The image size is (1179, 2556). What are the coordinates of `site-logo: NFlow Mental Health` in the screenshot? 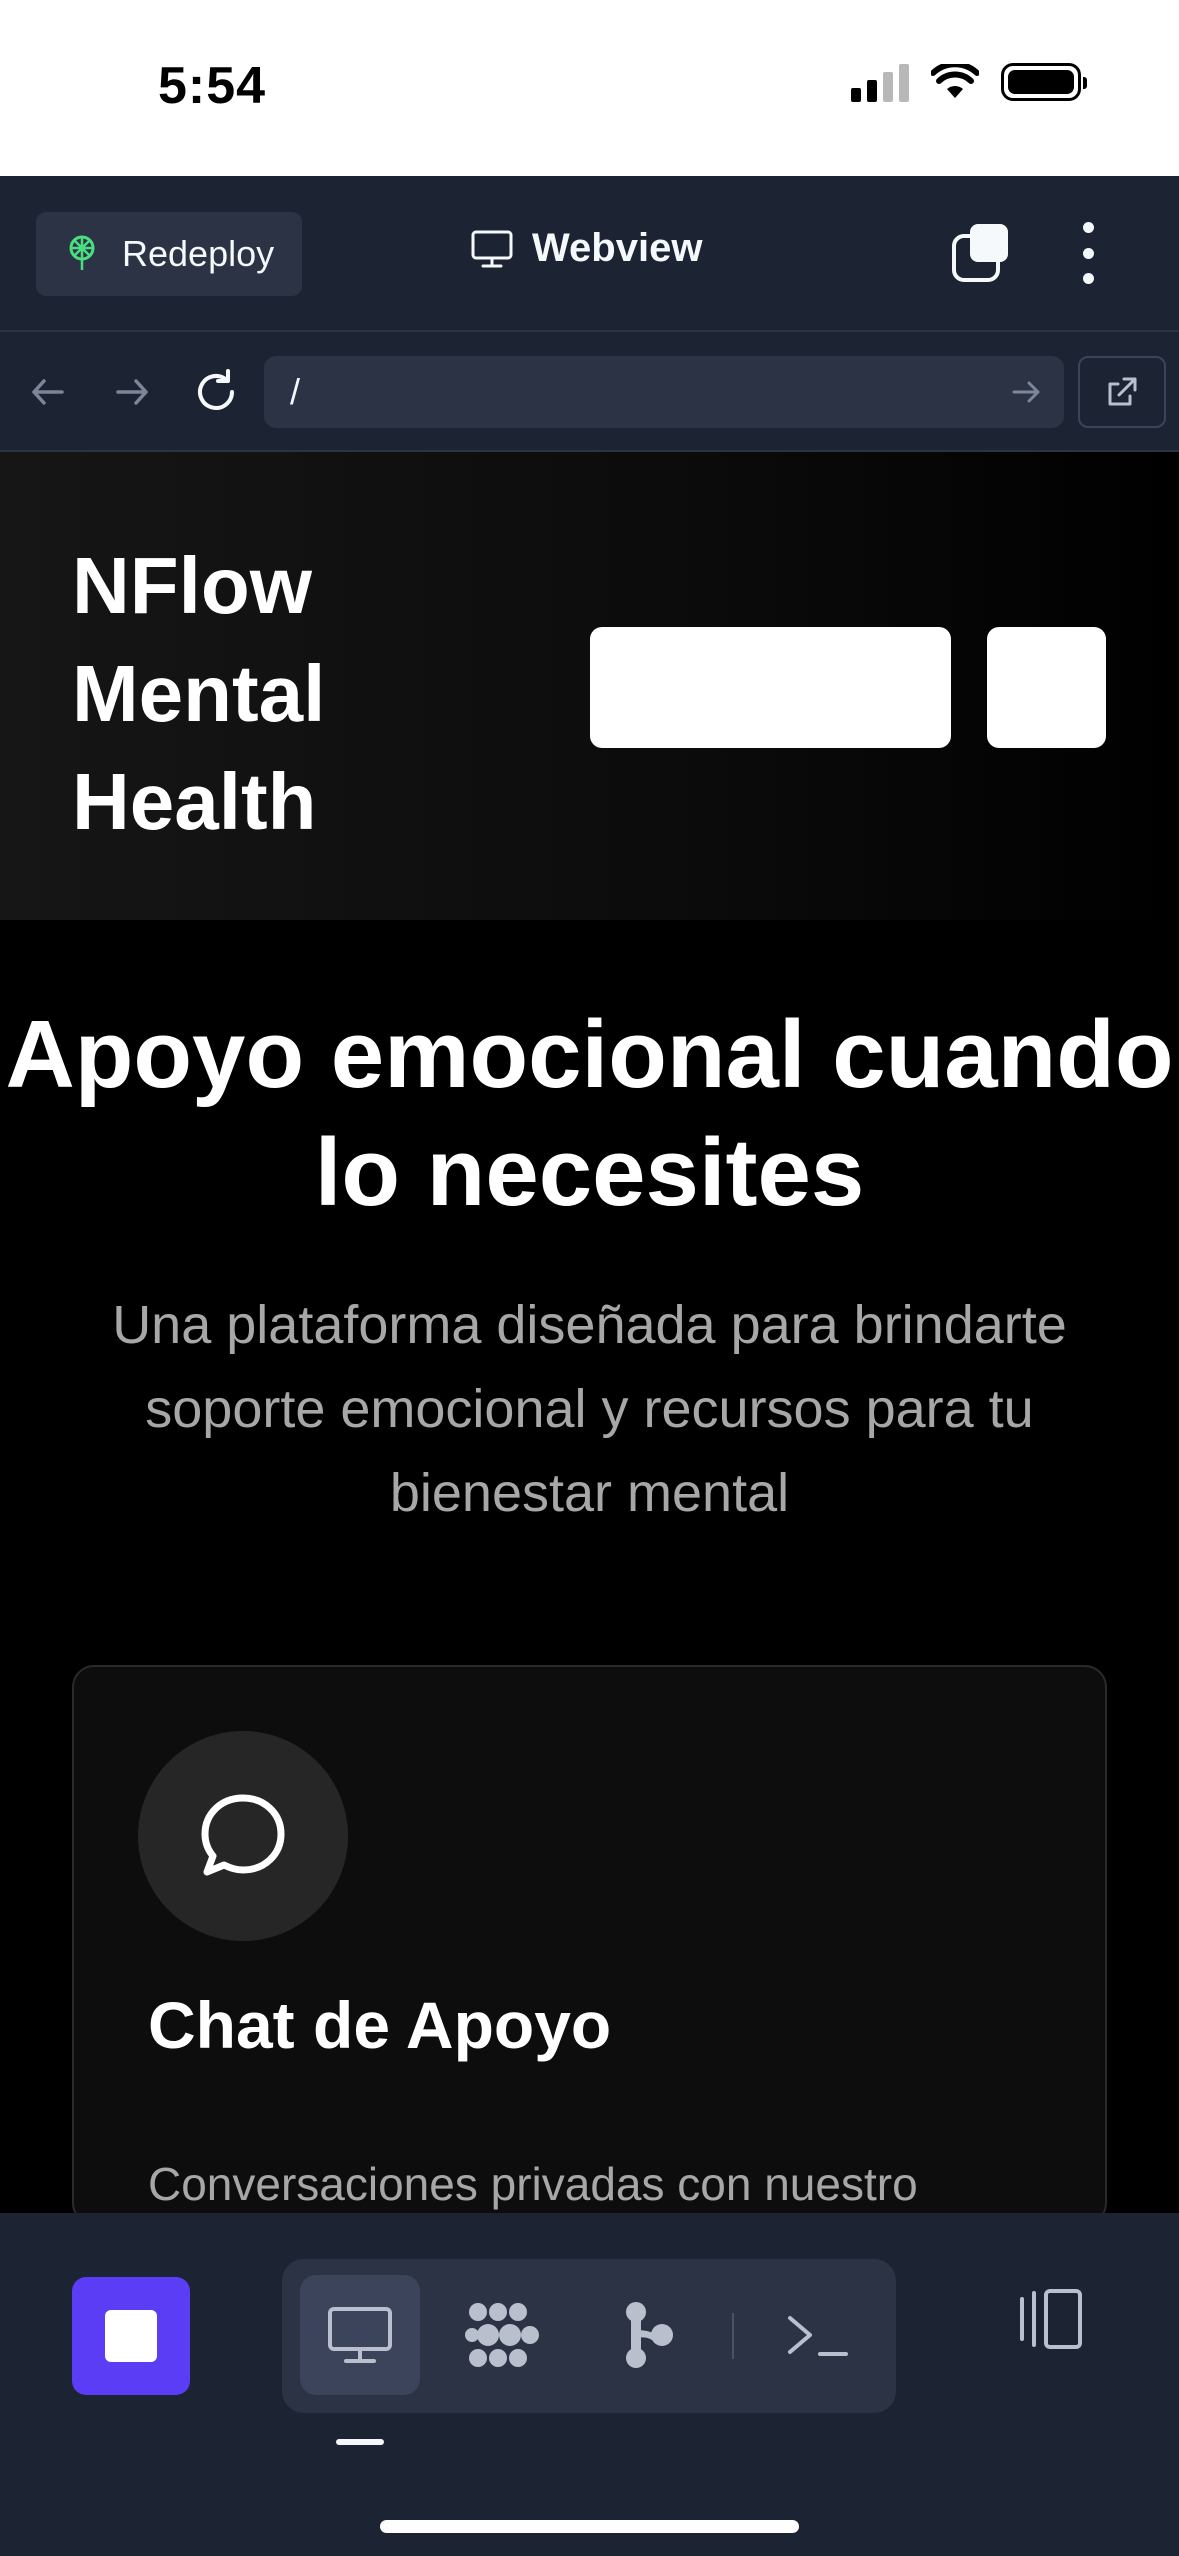 It's located at (282, 694).